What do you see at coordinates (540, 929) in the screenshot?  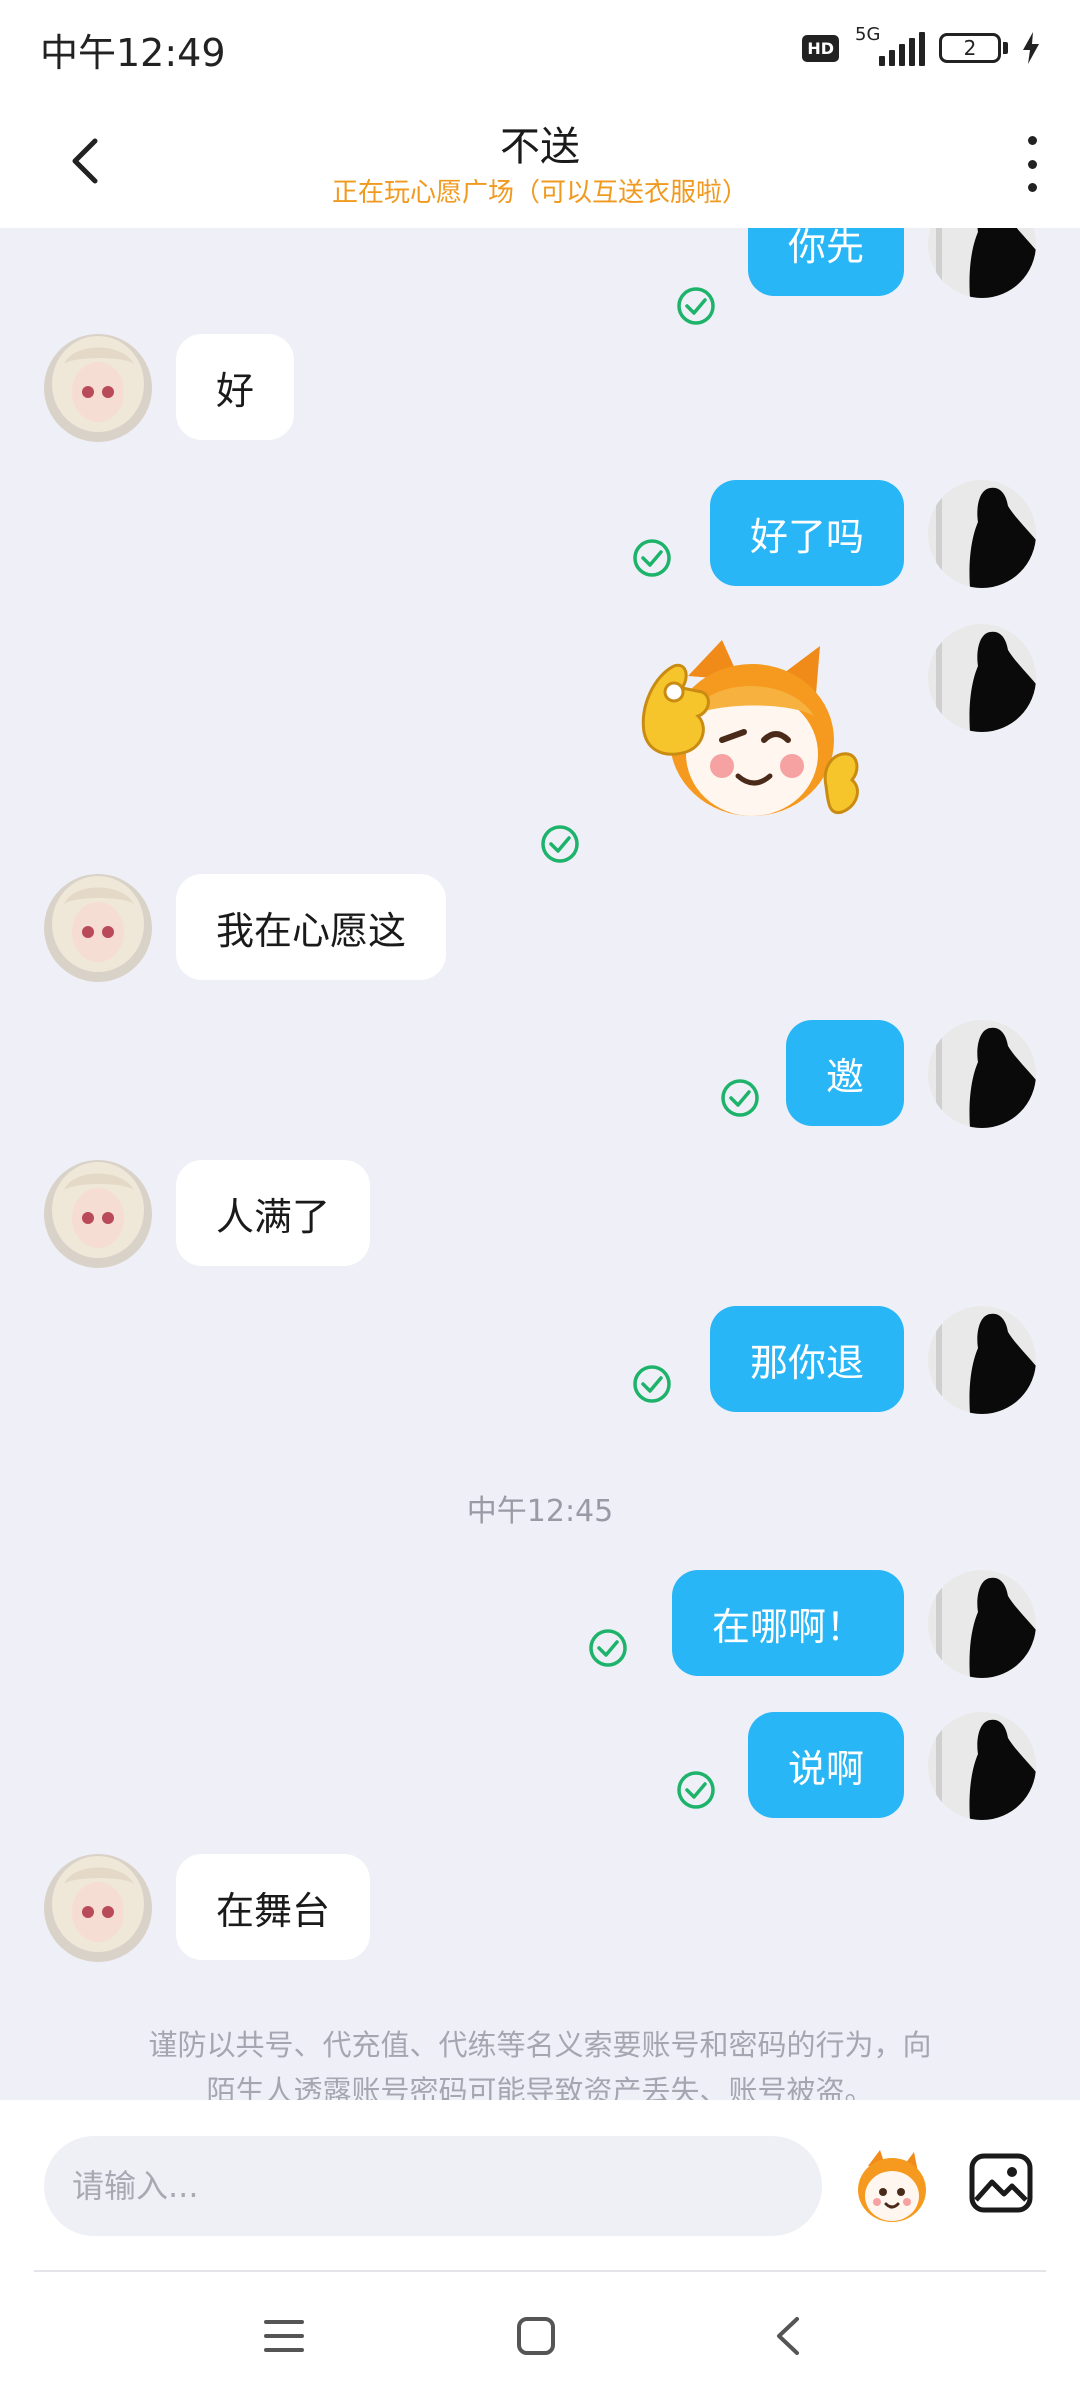 I see `message-row: 我在心愿这` at bounding box center [540, 929].